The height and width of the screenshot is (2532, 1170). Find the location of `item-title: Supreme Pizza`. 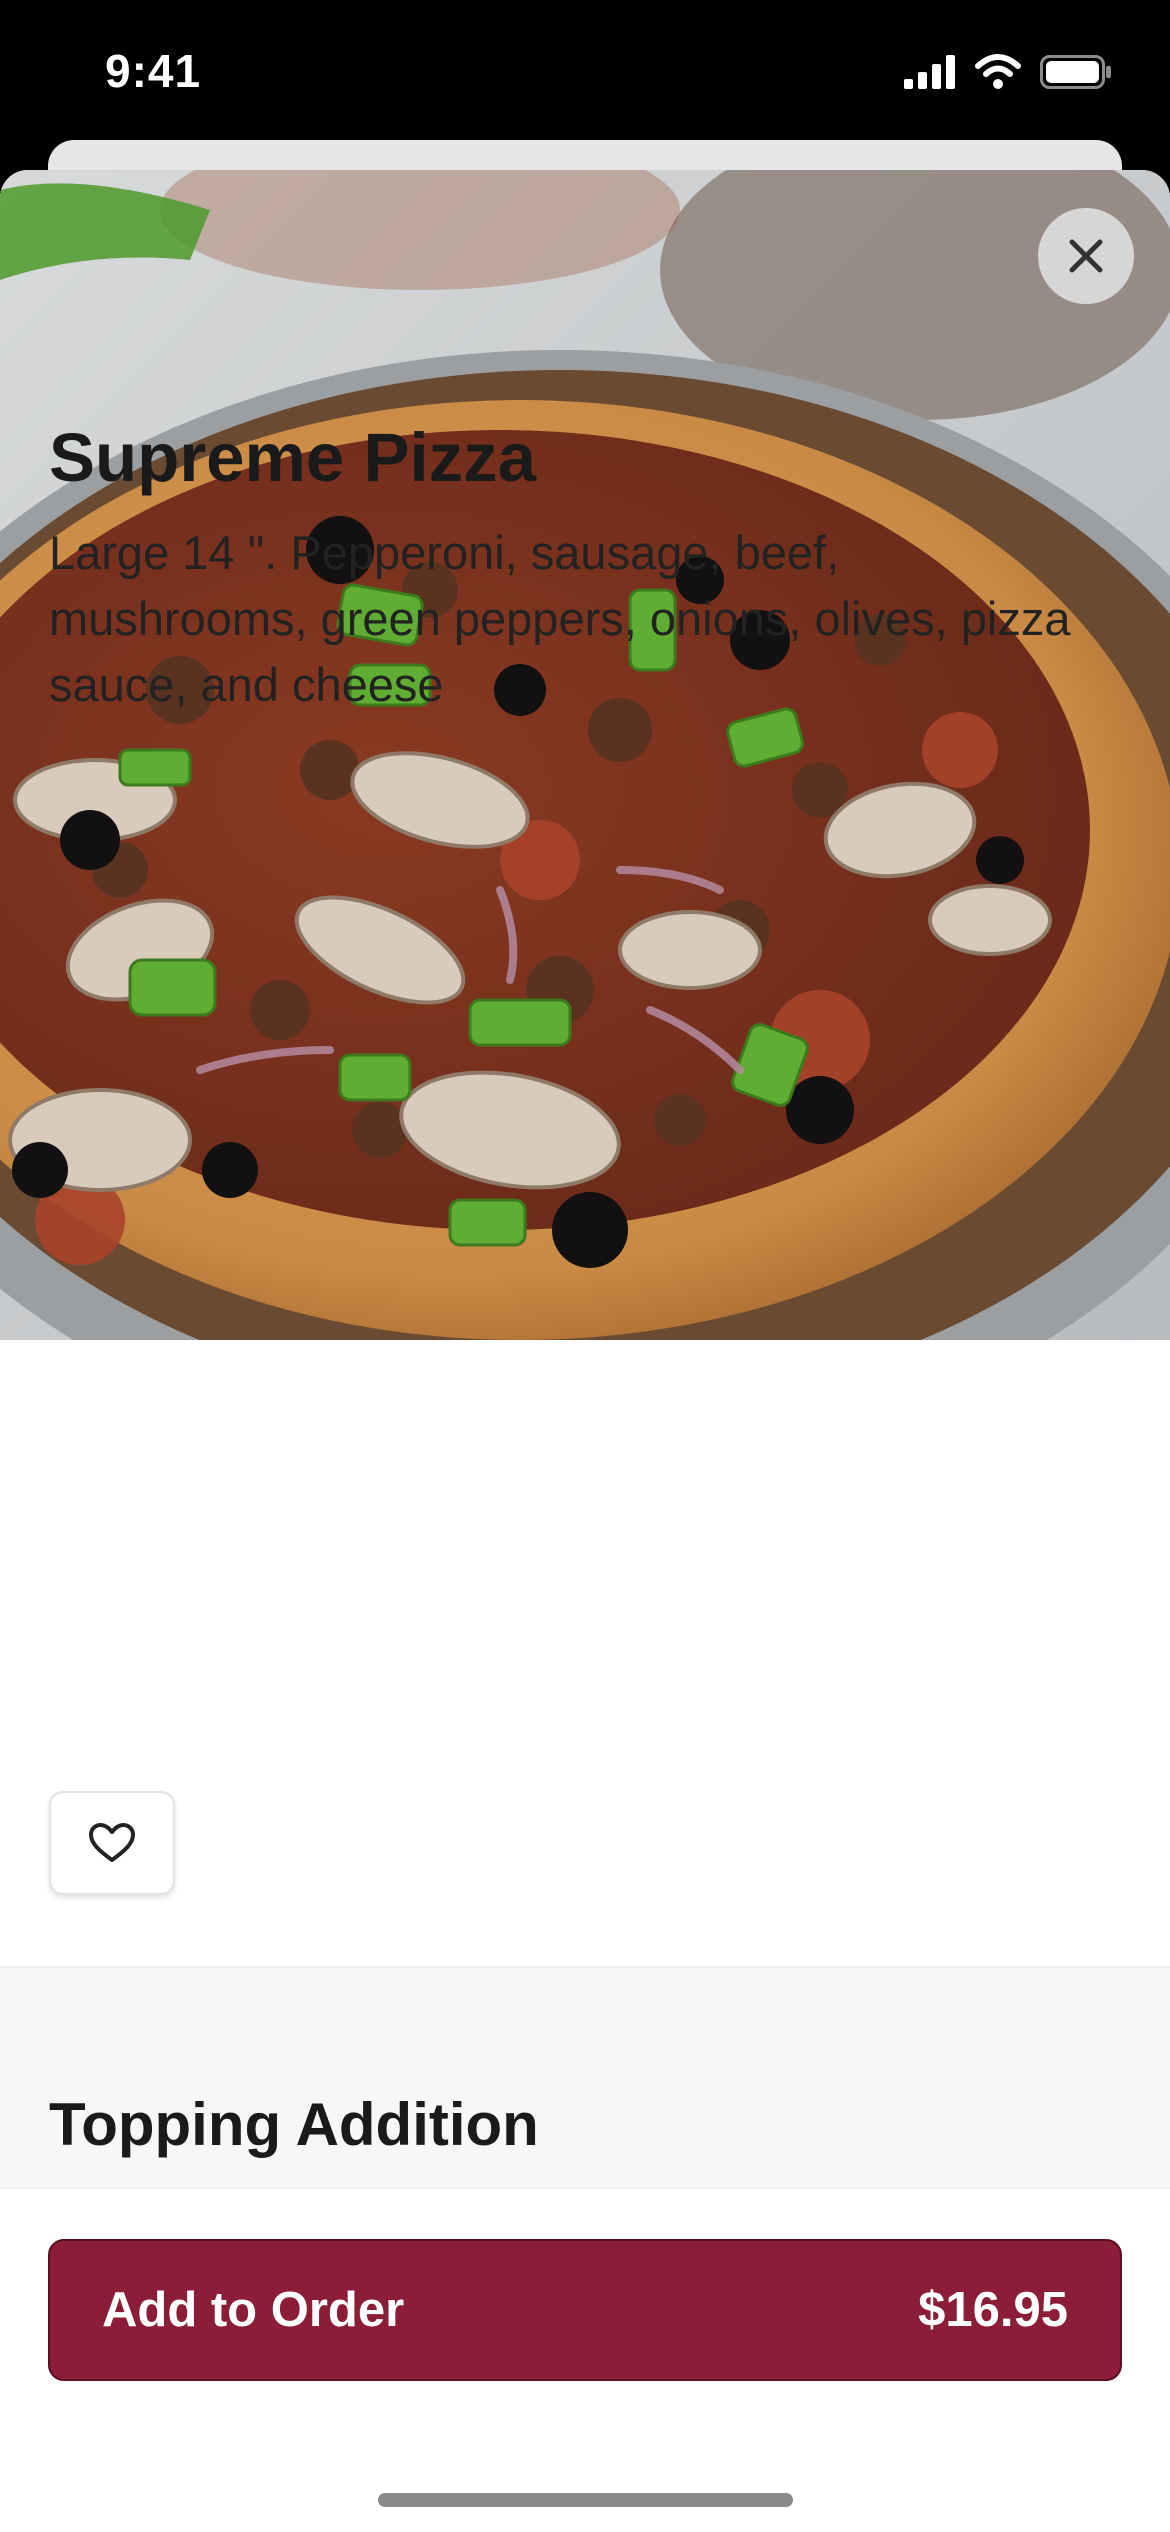

item-title: Supreme Pizza is located at coordinates (293, 457).